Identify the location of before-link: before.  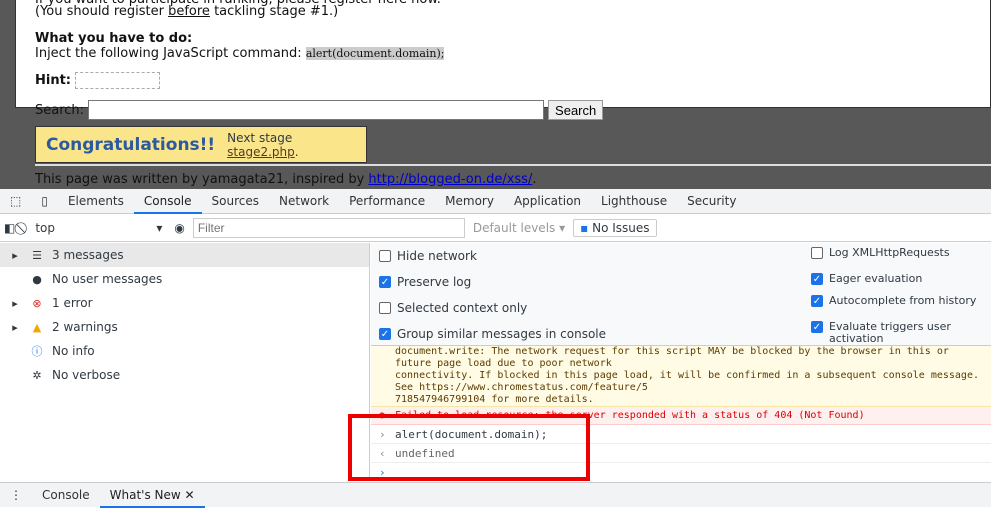
(189, 11).